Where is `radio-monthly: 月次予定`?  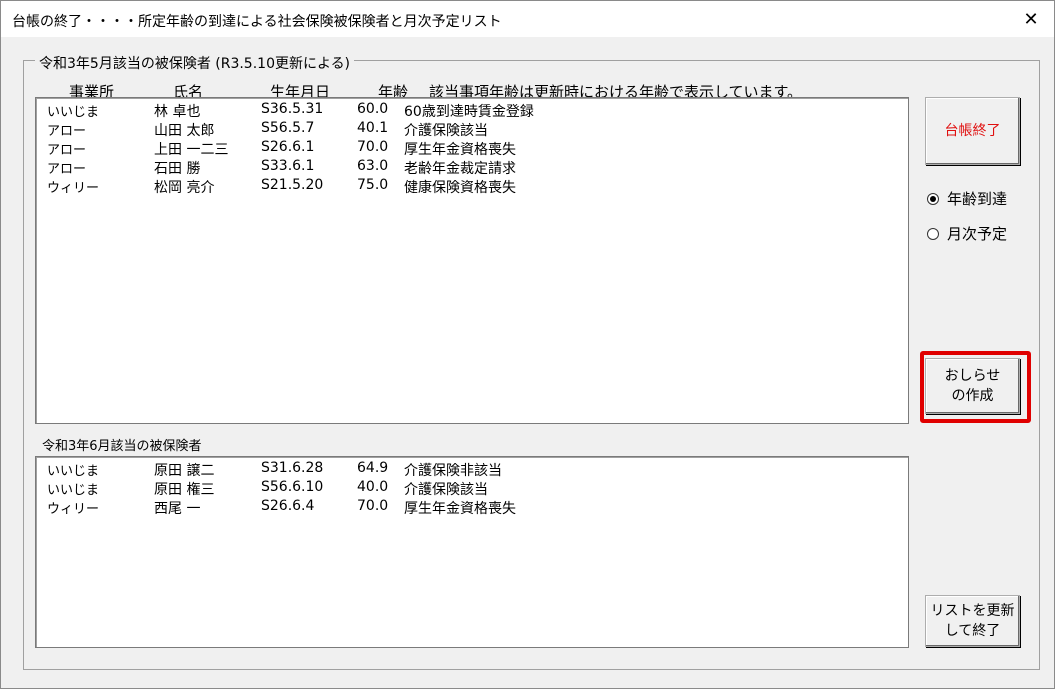 radio-monthly: 月次予定 is located at coordinates (967, 233).